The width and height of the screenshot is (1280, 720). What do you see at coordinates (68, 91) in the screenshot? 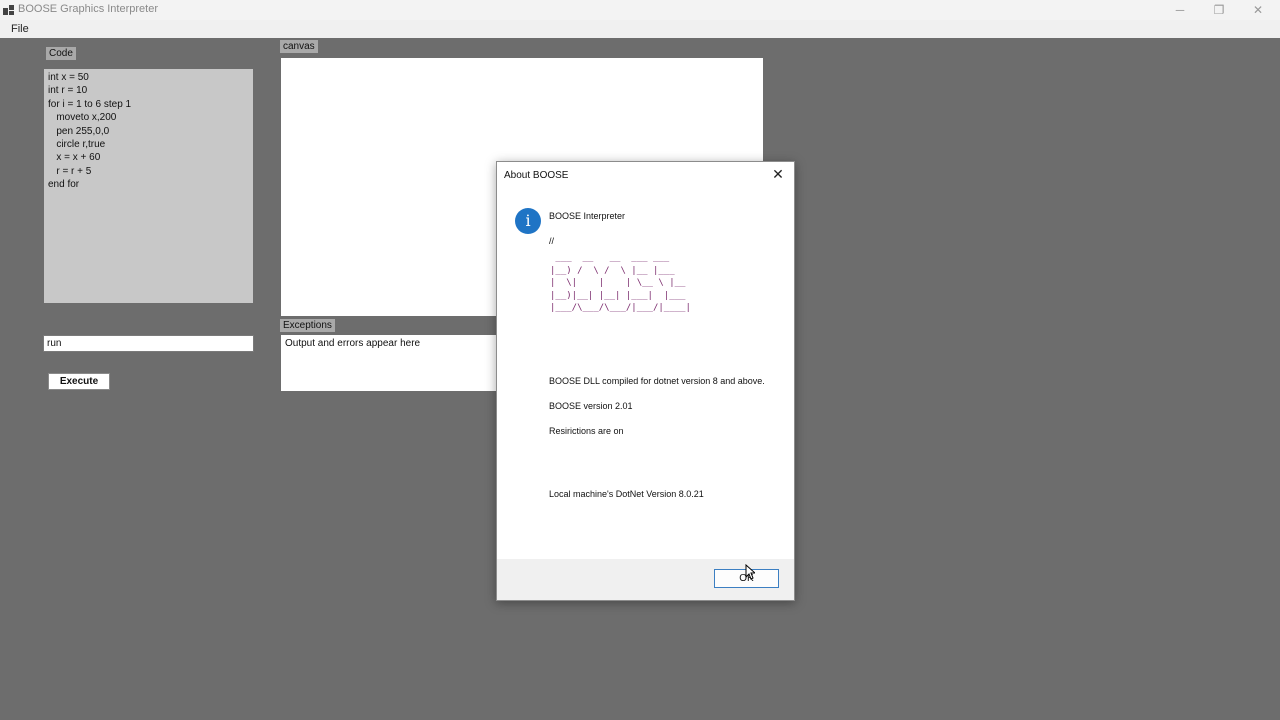
I see `code-line: int r = 10` at bounding box center [68, 91].